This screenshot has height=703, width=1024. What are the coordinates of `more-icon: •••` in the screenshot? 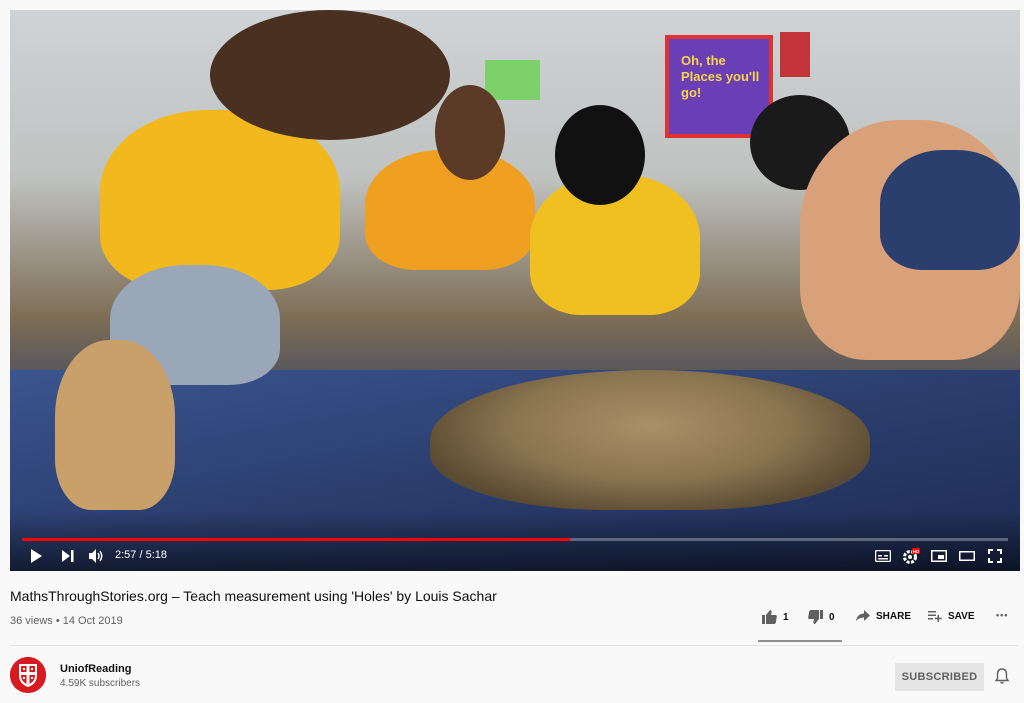 It's located at (1002, 615).